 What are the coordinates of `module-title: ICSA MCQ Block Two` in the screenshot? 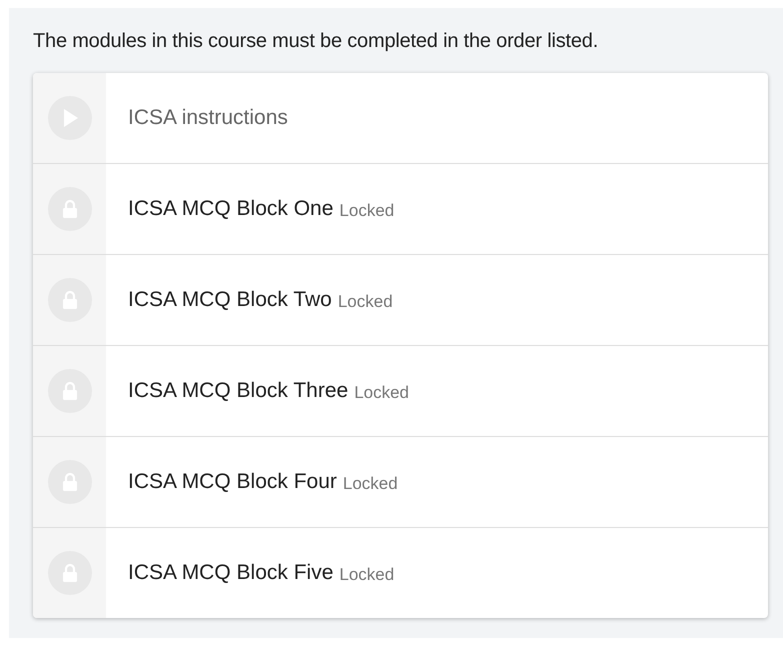 It's located at (230, 300).